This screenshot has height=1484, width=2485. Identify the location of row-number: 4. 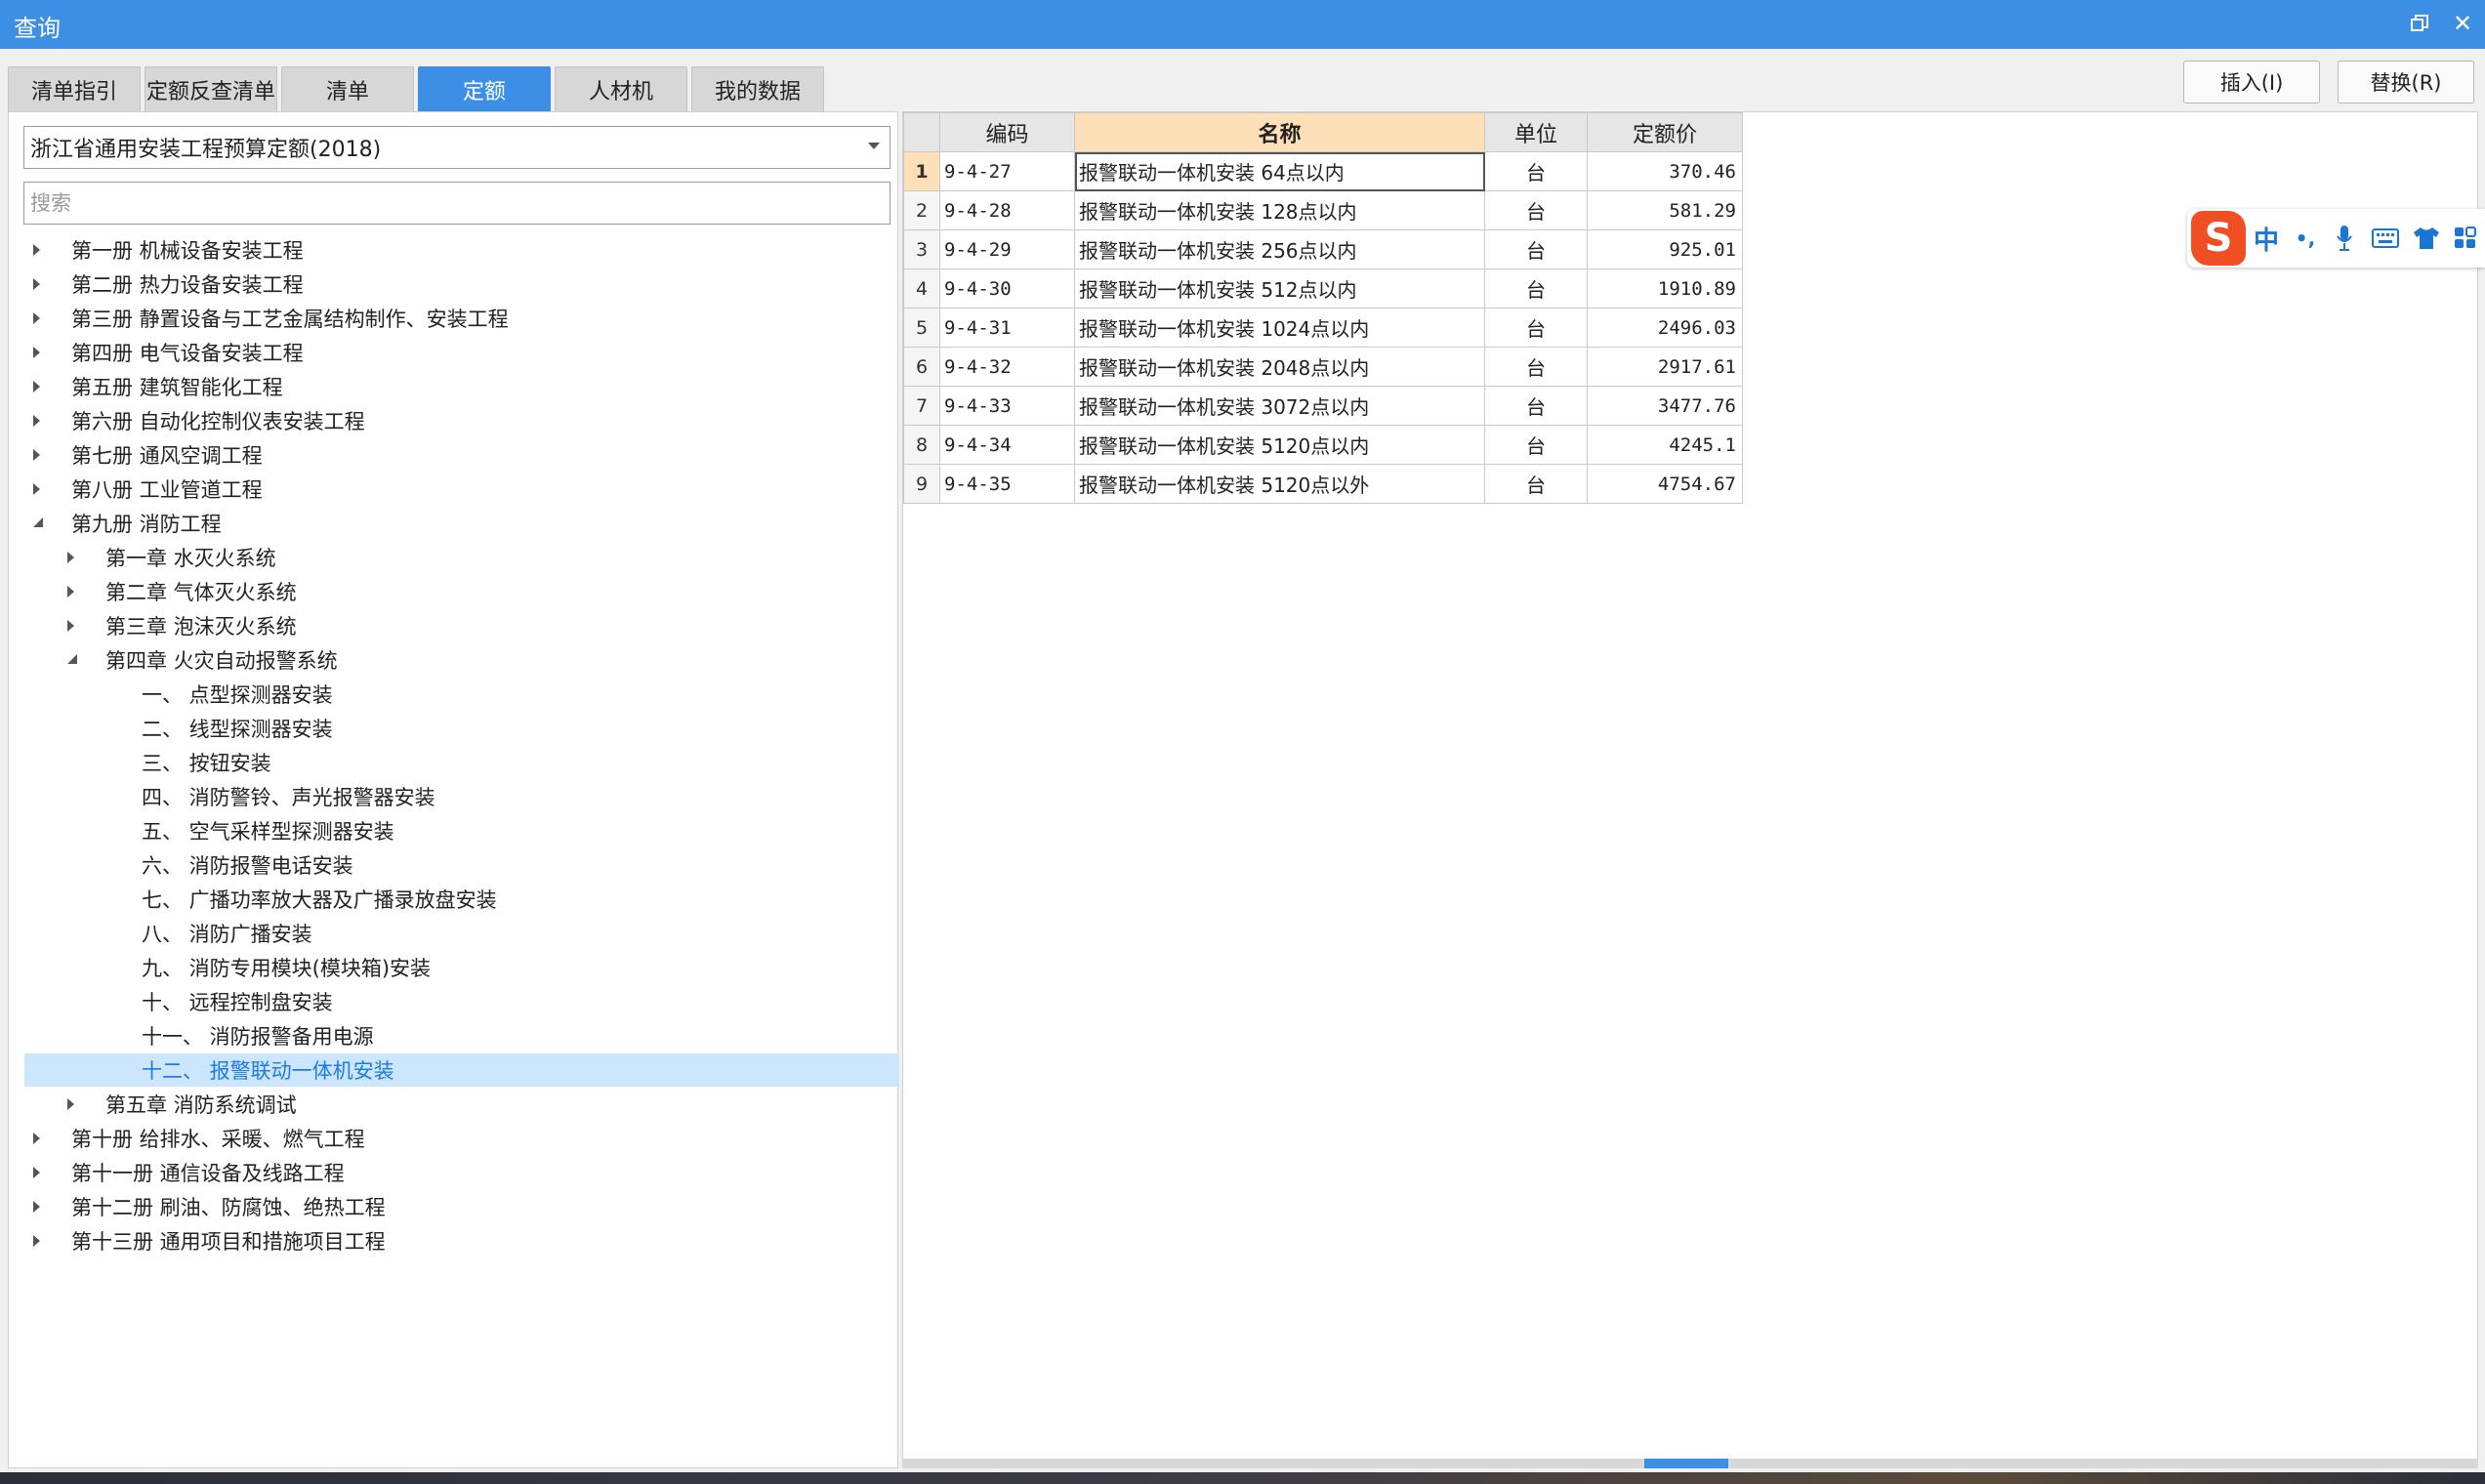
(921, 289).